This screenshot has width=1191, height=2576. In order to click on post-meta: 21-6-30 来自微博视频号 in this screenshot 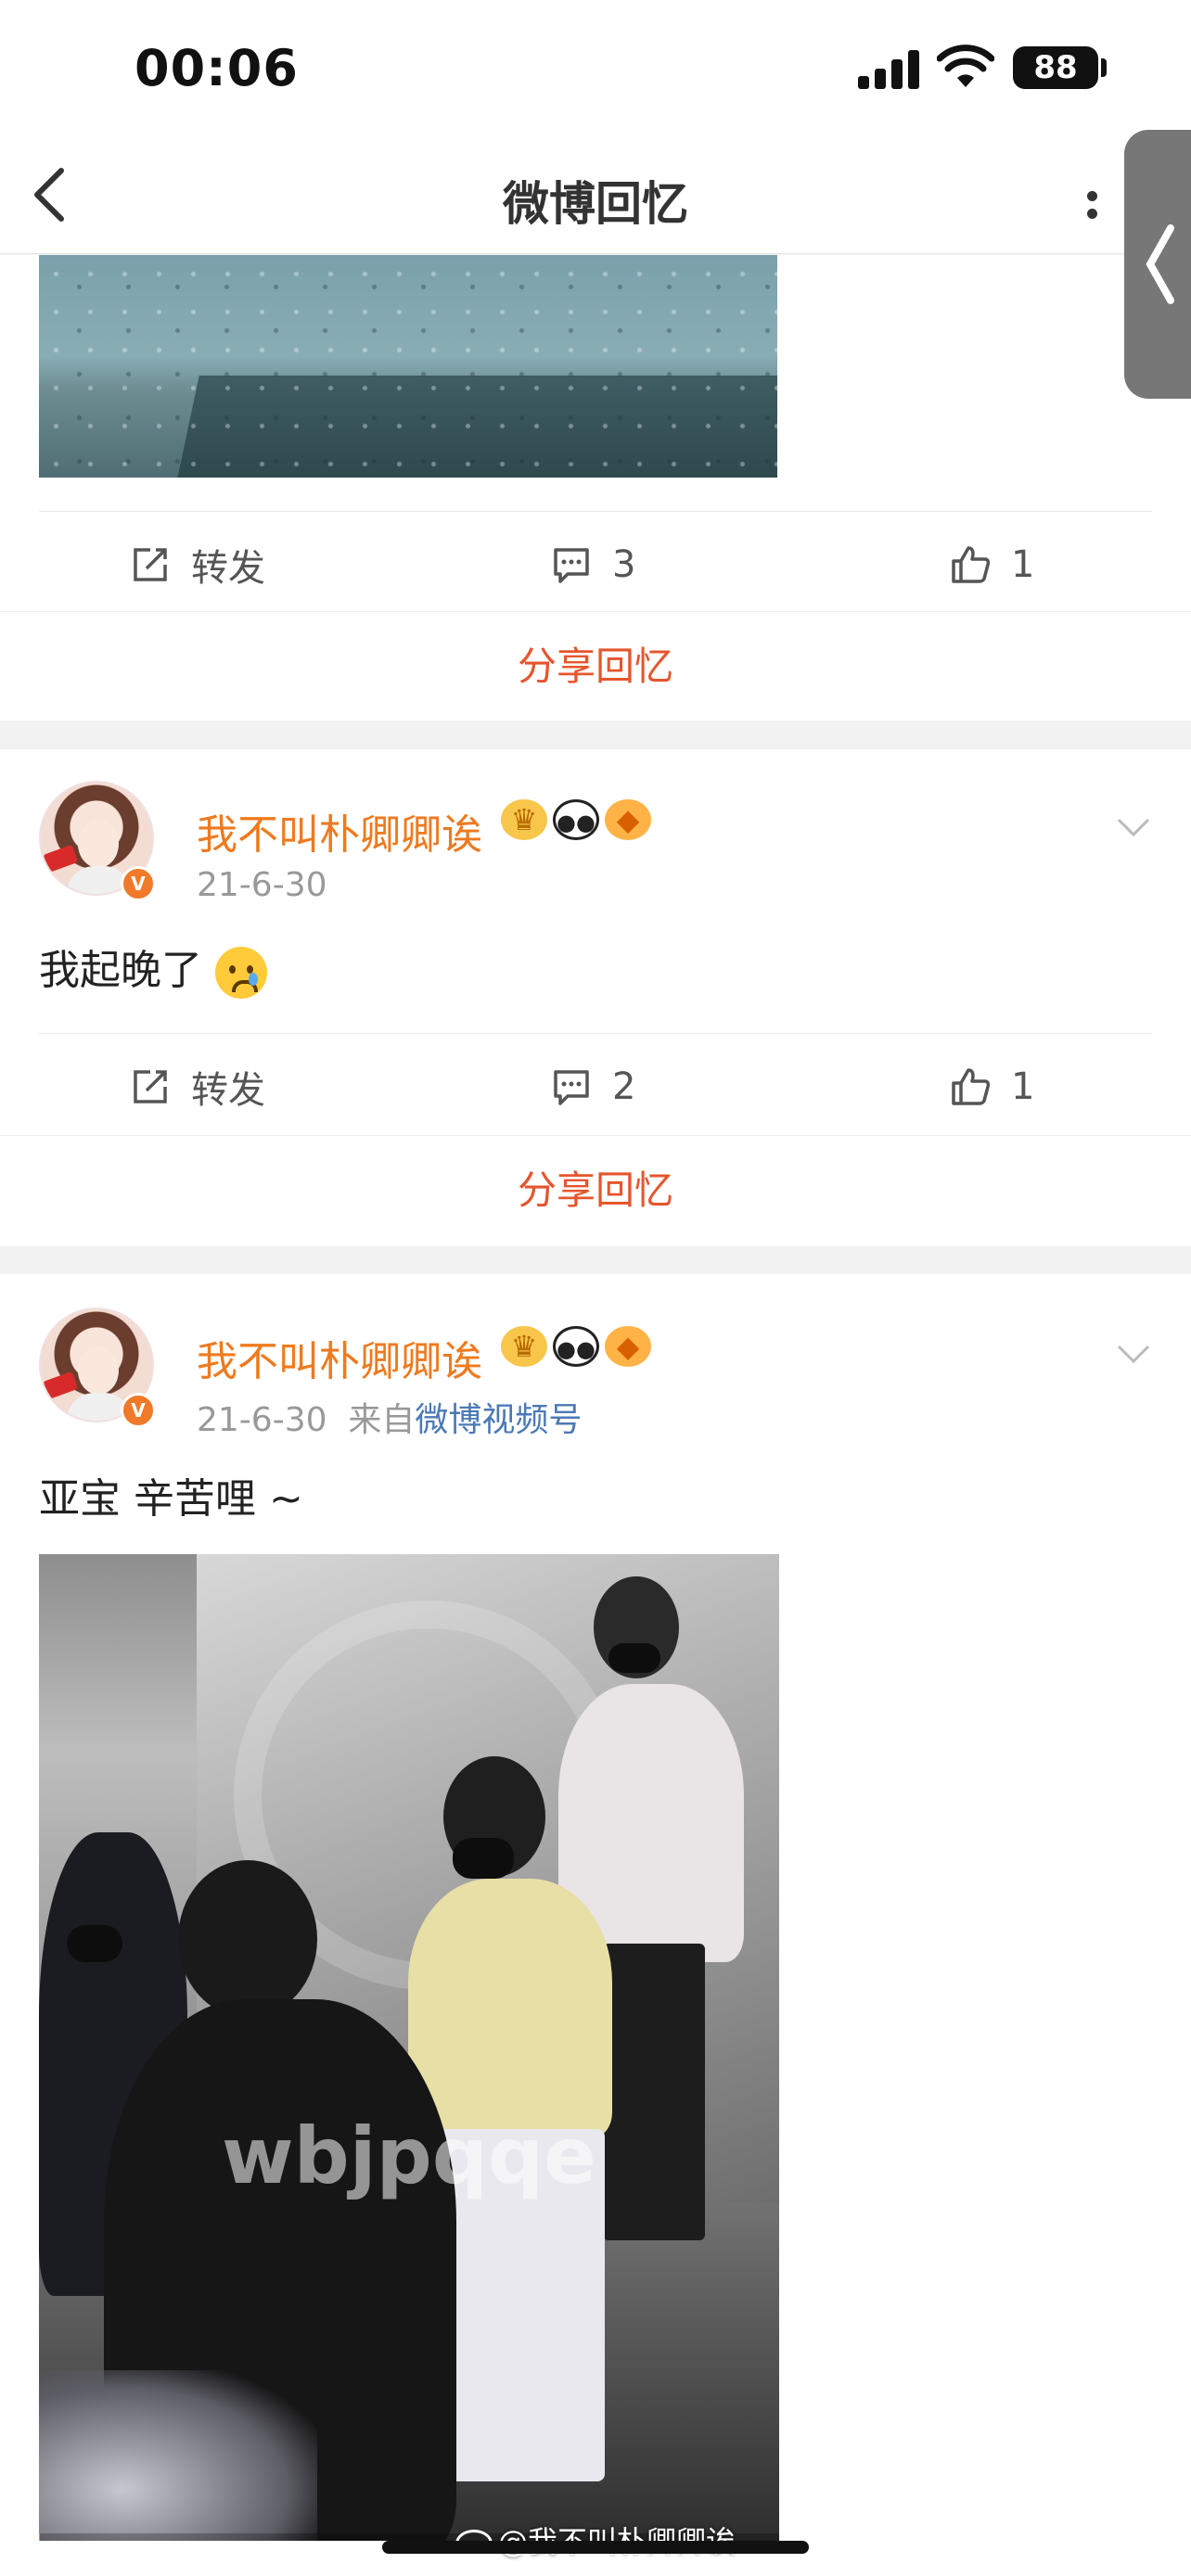, I will do `click(389, 1417)`.